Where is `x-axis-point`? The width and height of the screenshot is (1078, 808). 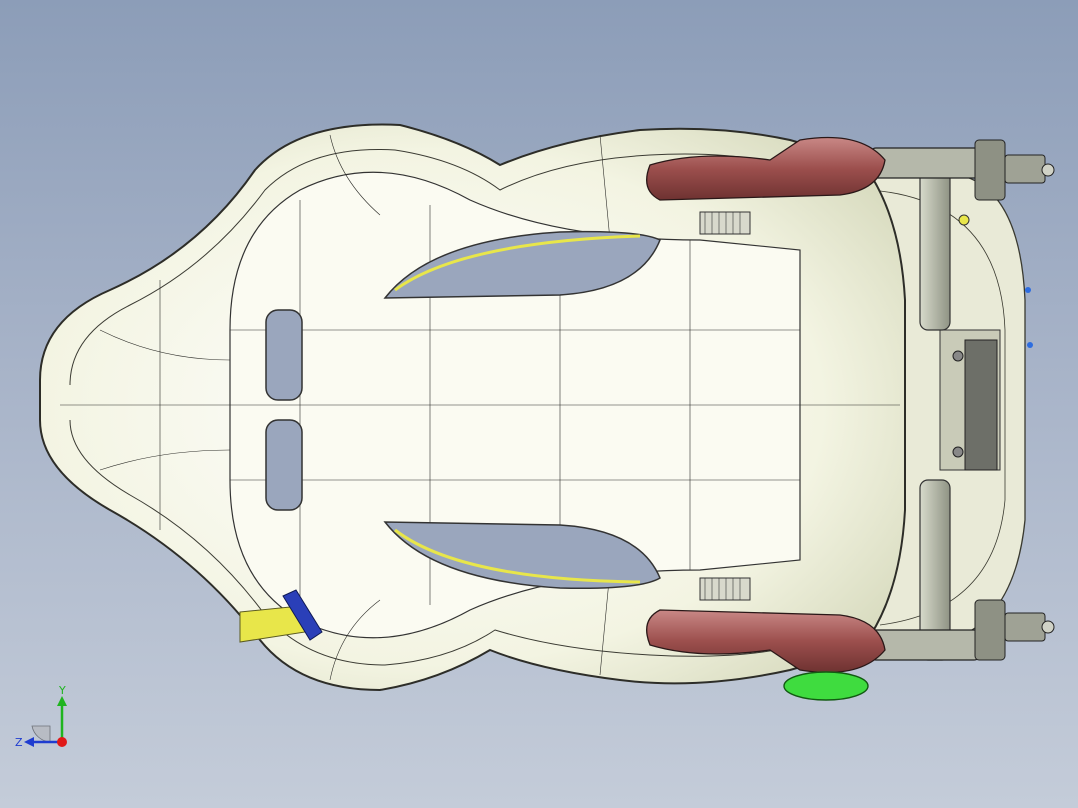
x-axis-point is located at coordinates (62, 742).